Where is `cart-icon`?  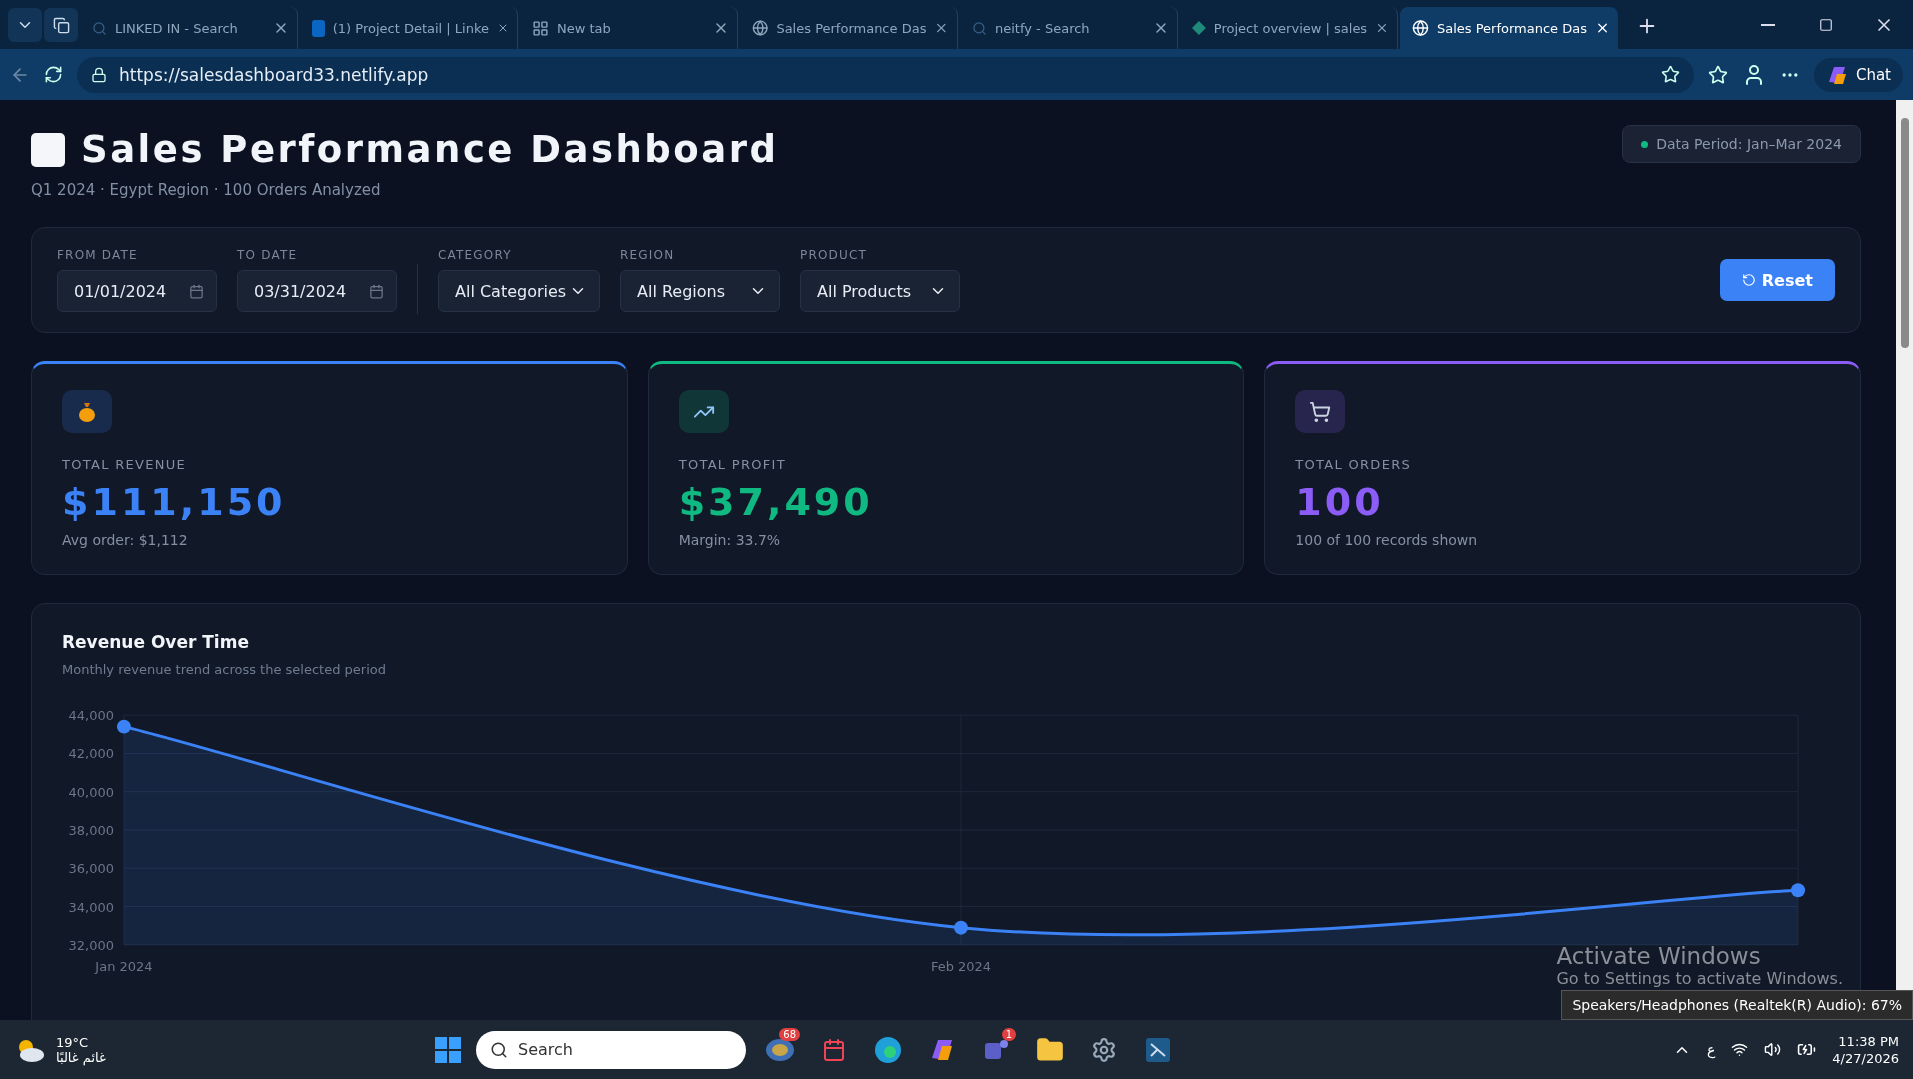 cart-icon is located at coordinates (1320, 411).